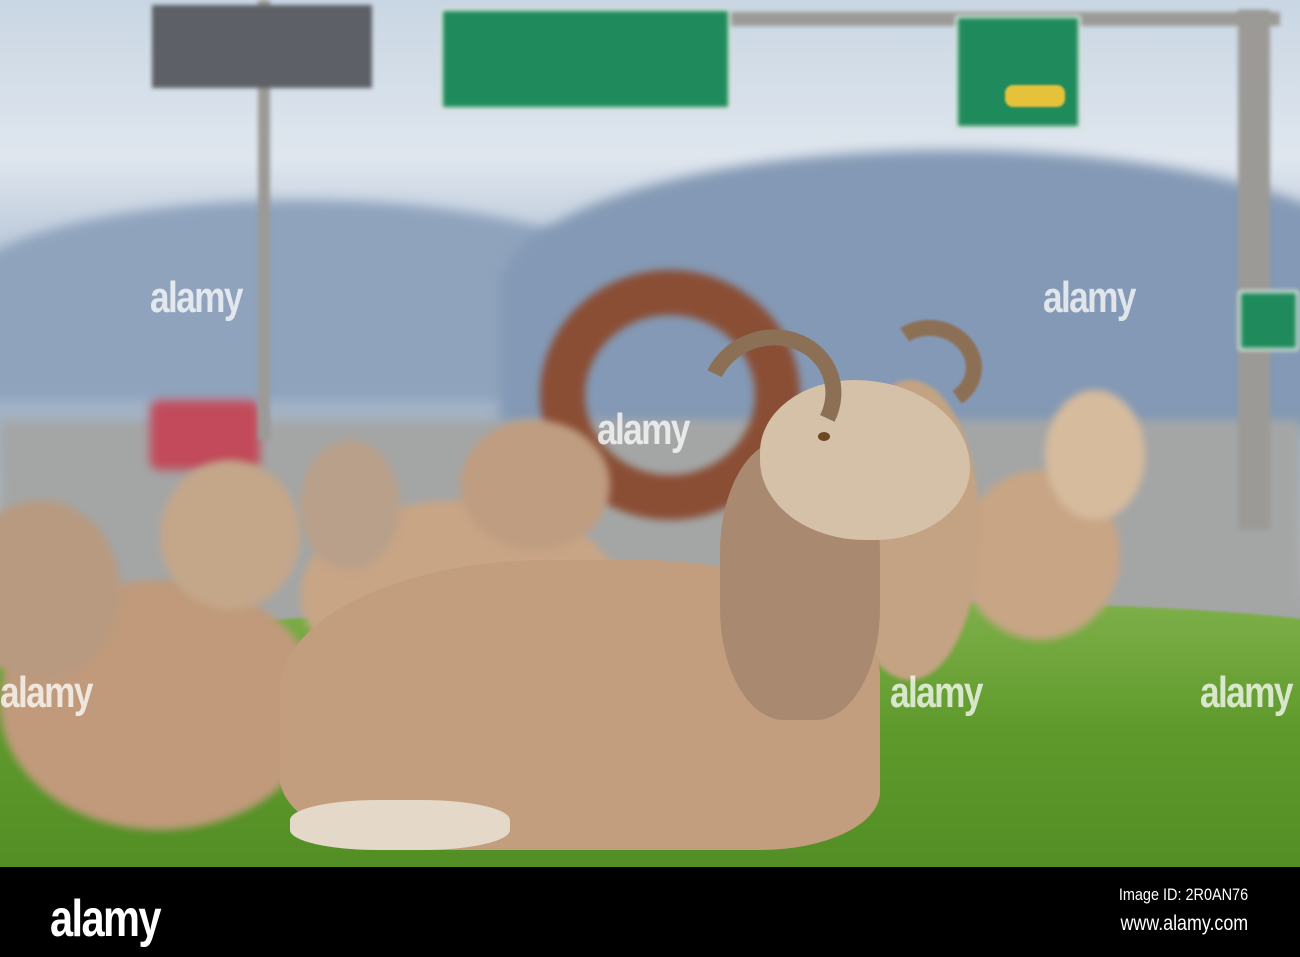 The height and width of the screenshot is (957, 1300). What do you see at coordinates (1254, 270) in the screenshot?
I see `gantry-pole` at bounding box center [1254, 270].